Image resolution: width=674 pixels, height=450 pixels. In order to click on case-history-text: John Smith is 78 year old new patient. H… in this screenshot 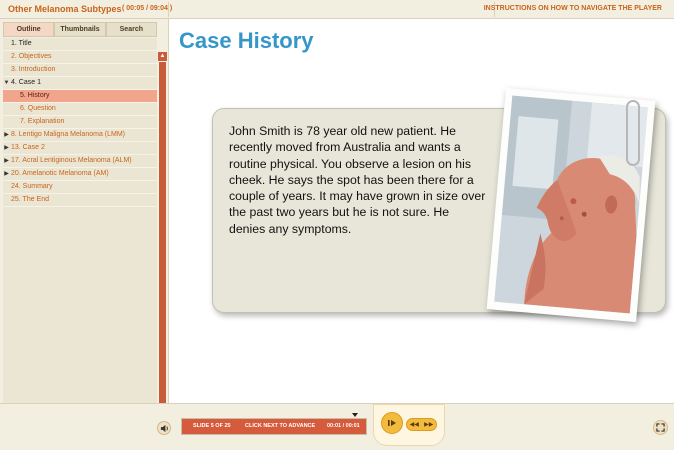, I will do `click(357, 180)`.